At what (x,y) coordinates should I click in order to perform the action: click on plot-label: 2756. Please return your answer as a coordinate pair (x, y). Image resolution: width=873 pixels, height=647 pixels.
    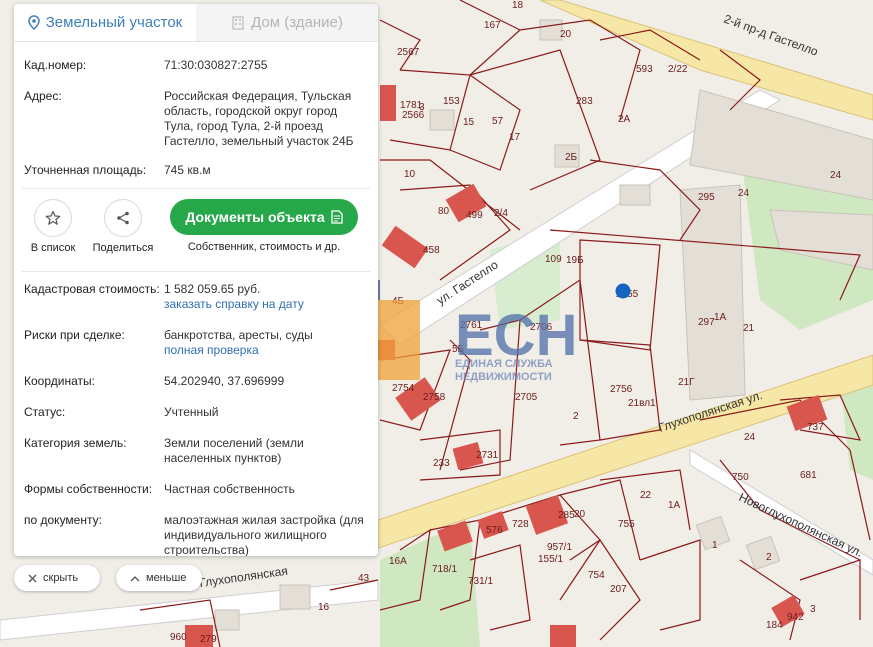
    Looking at the image, I should click on (621, 389).